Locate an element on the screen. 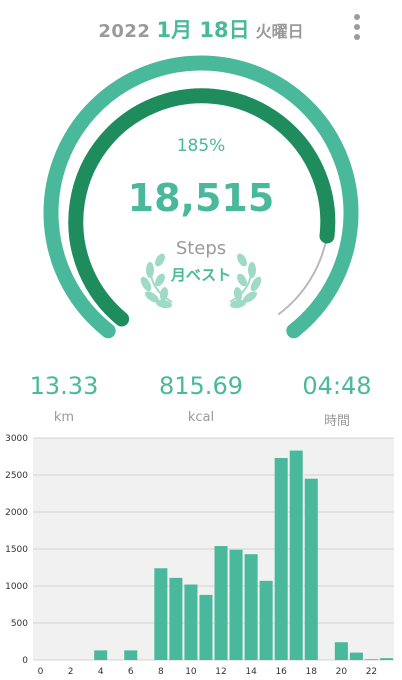 The width and height of the screenshot is (402, 680). date-weekday: 火曜日 is located at coordinates (279, 31).